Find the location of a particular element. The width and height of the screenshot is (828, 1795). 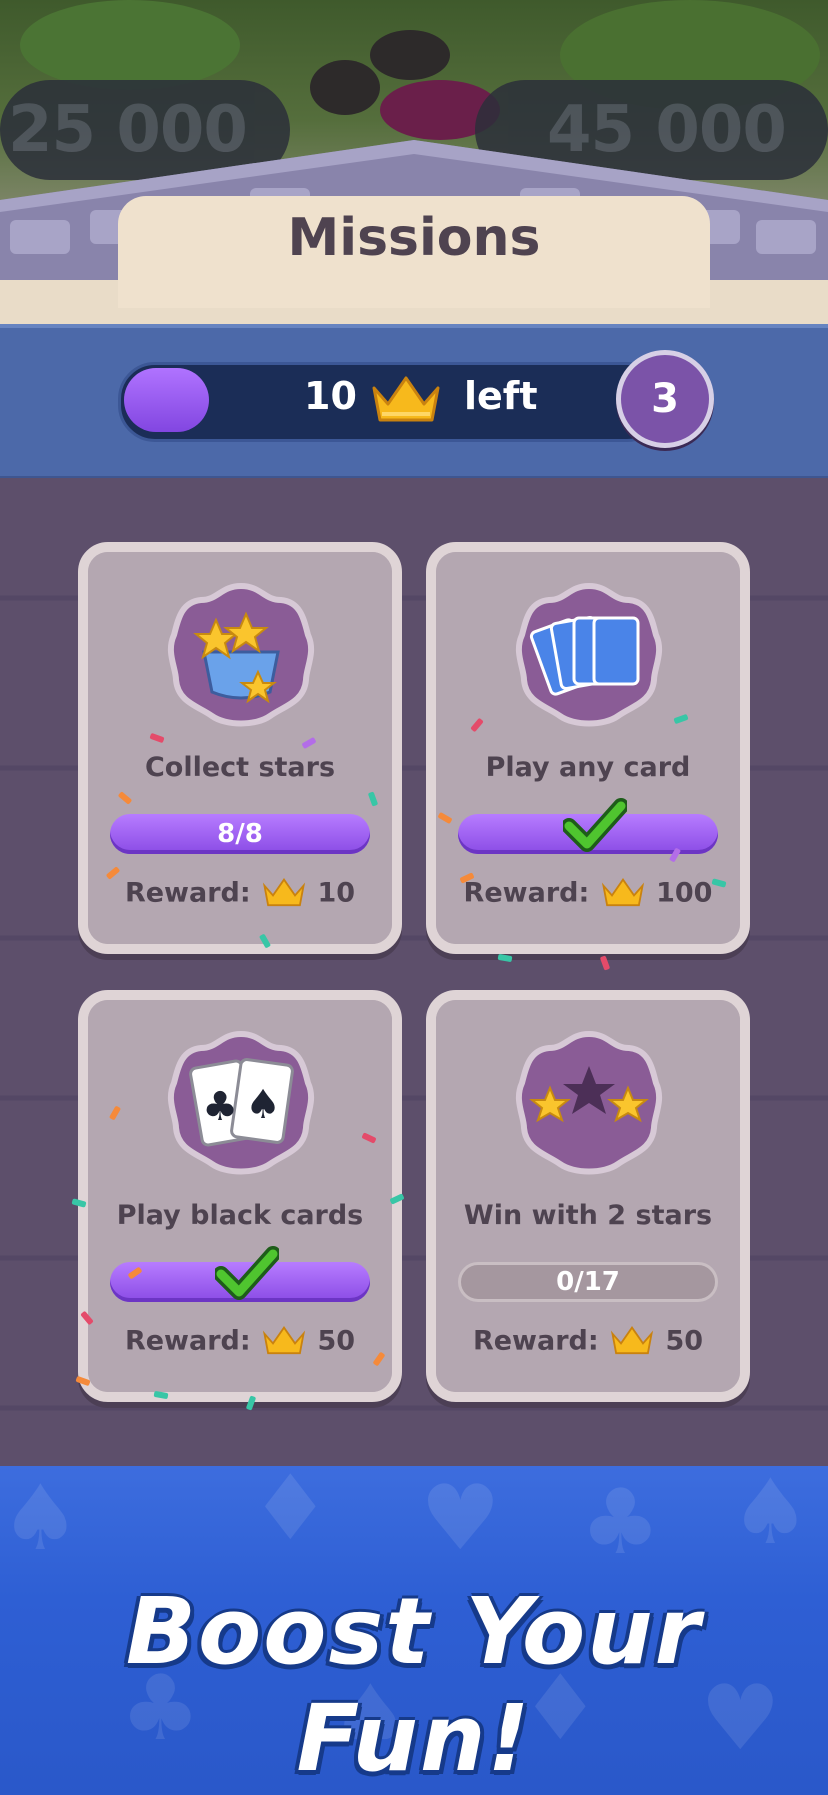

mission-label: Collect stars is located at coordinates (240, 767).